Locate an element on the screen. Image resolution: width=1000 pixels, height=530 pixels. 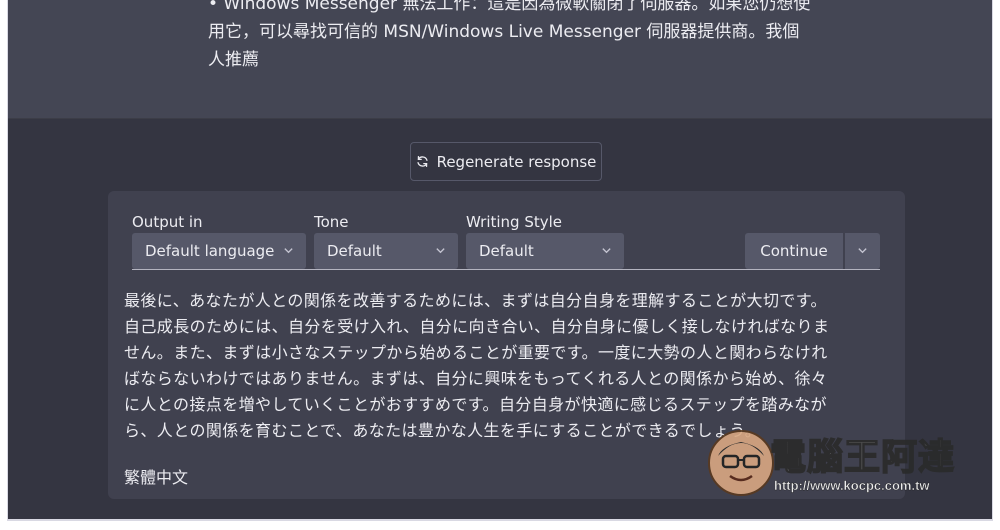
output-in-label: Output in is located at coordinates (167, 222).